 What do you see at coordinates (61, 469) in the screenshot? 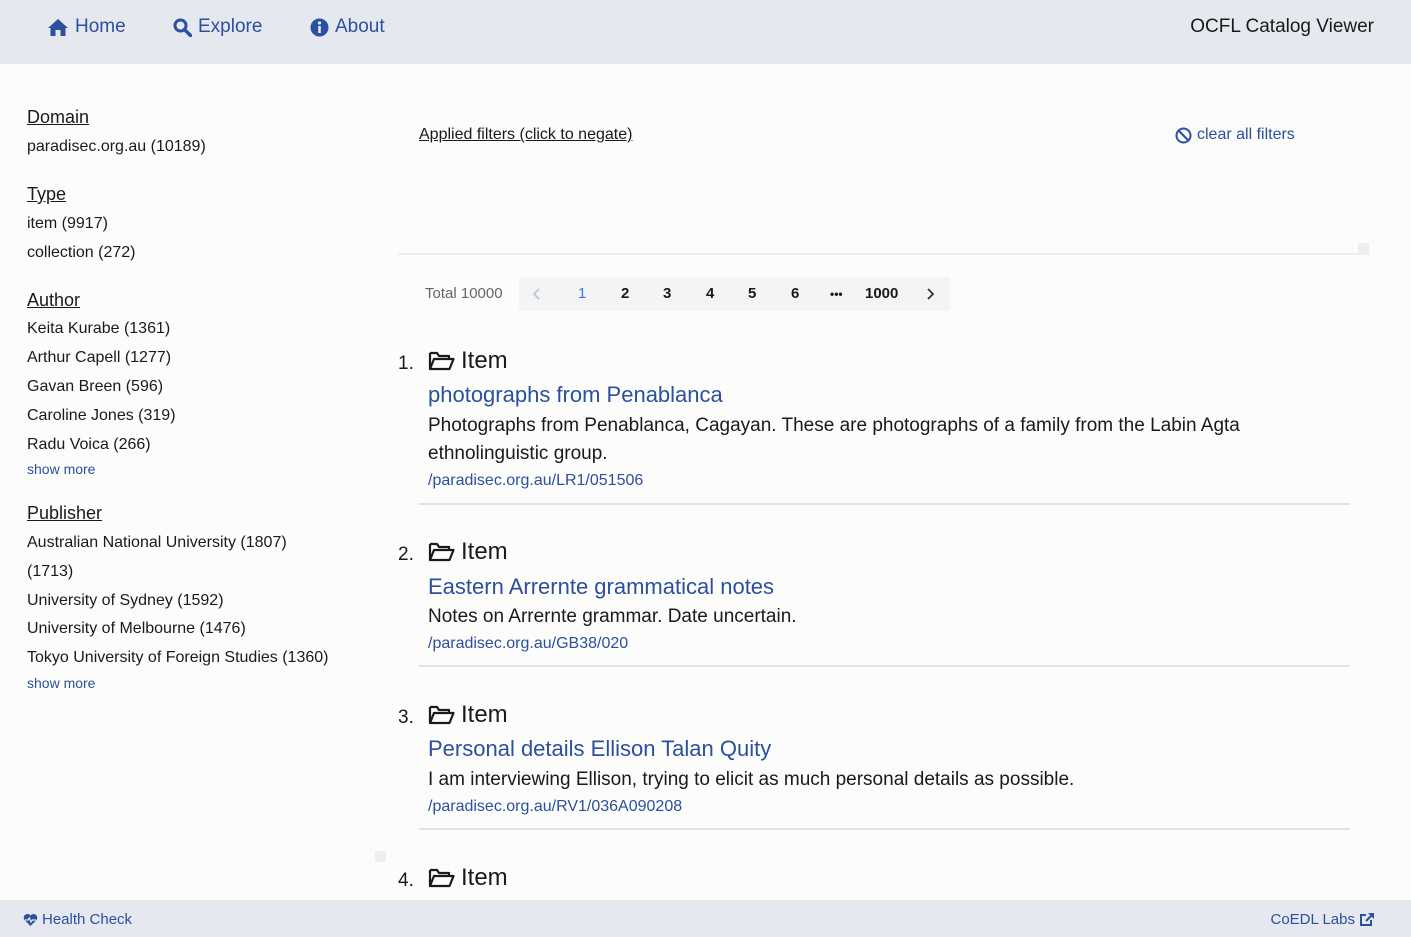
I see `show-more-author-link: show more` at bounding box center [61, 469].